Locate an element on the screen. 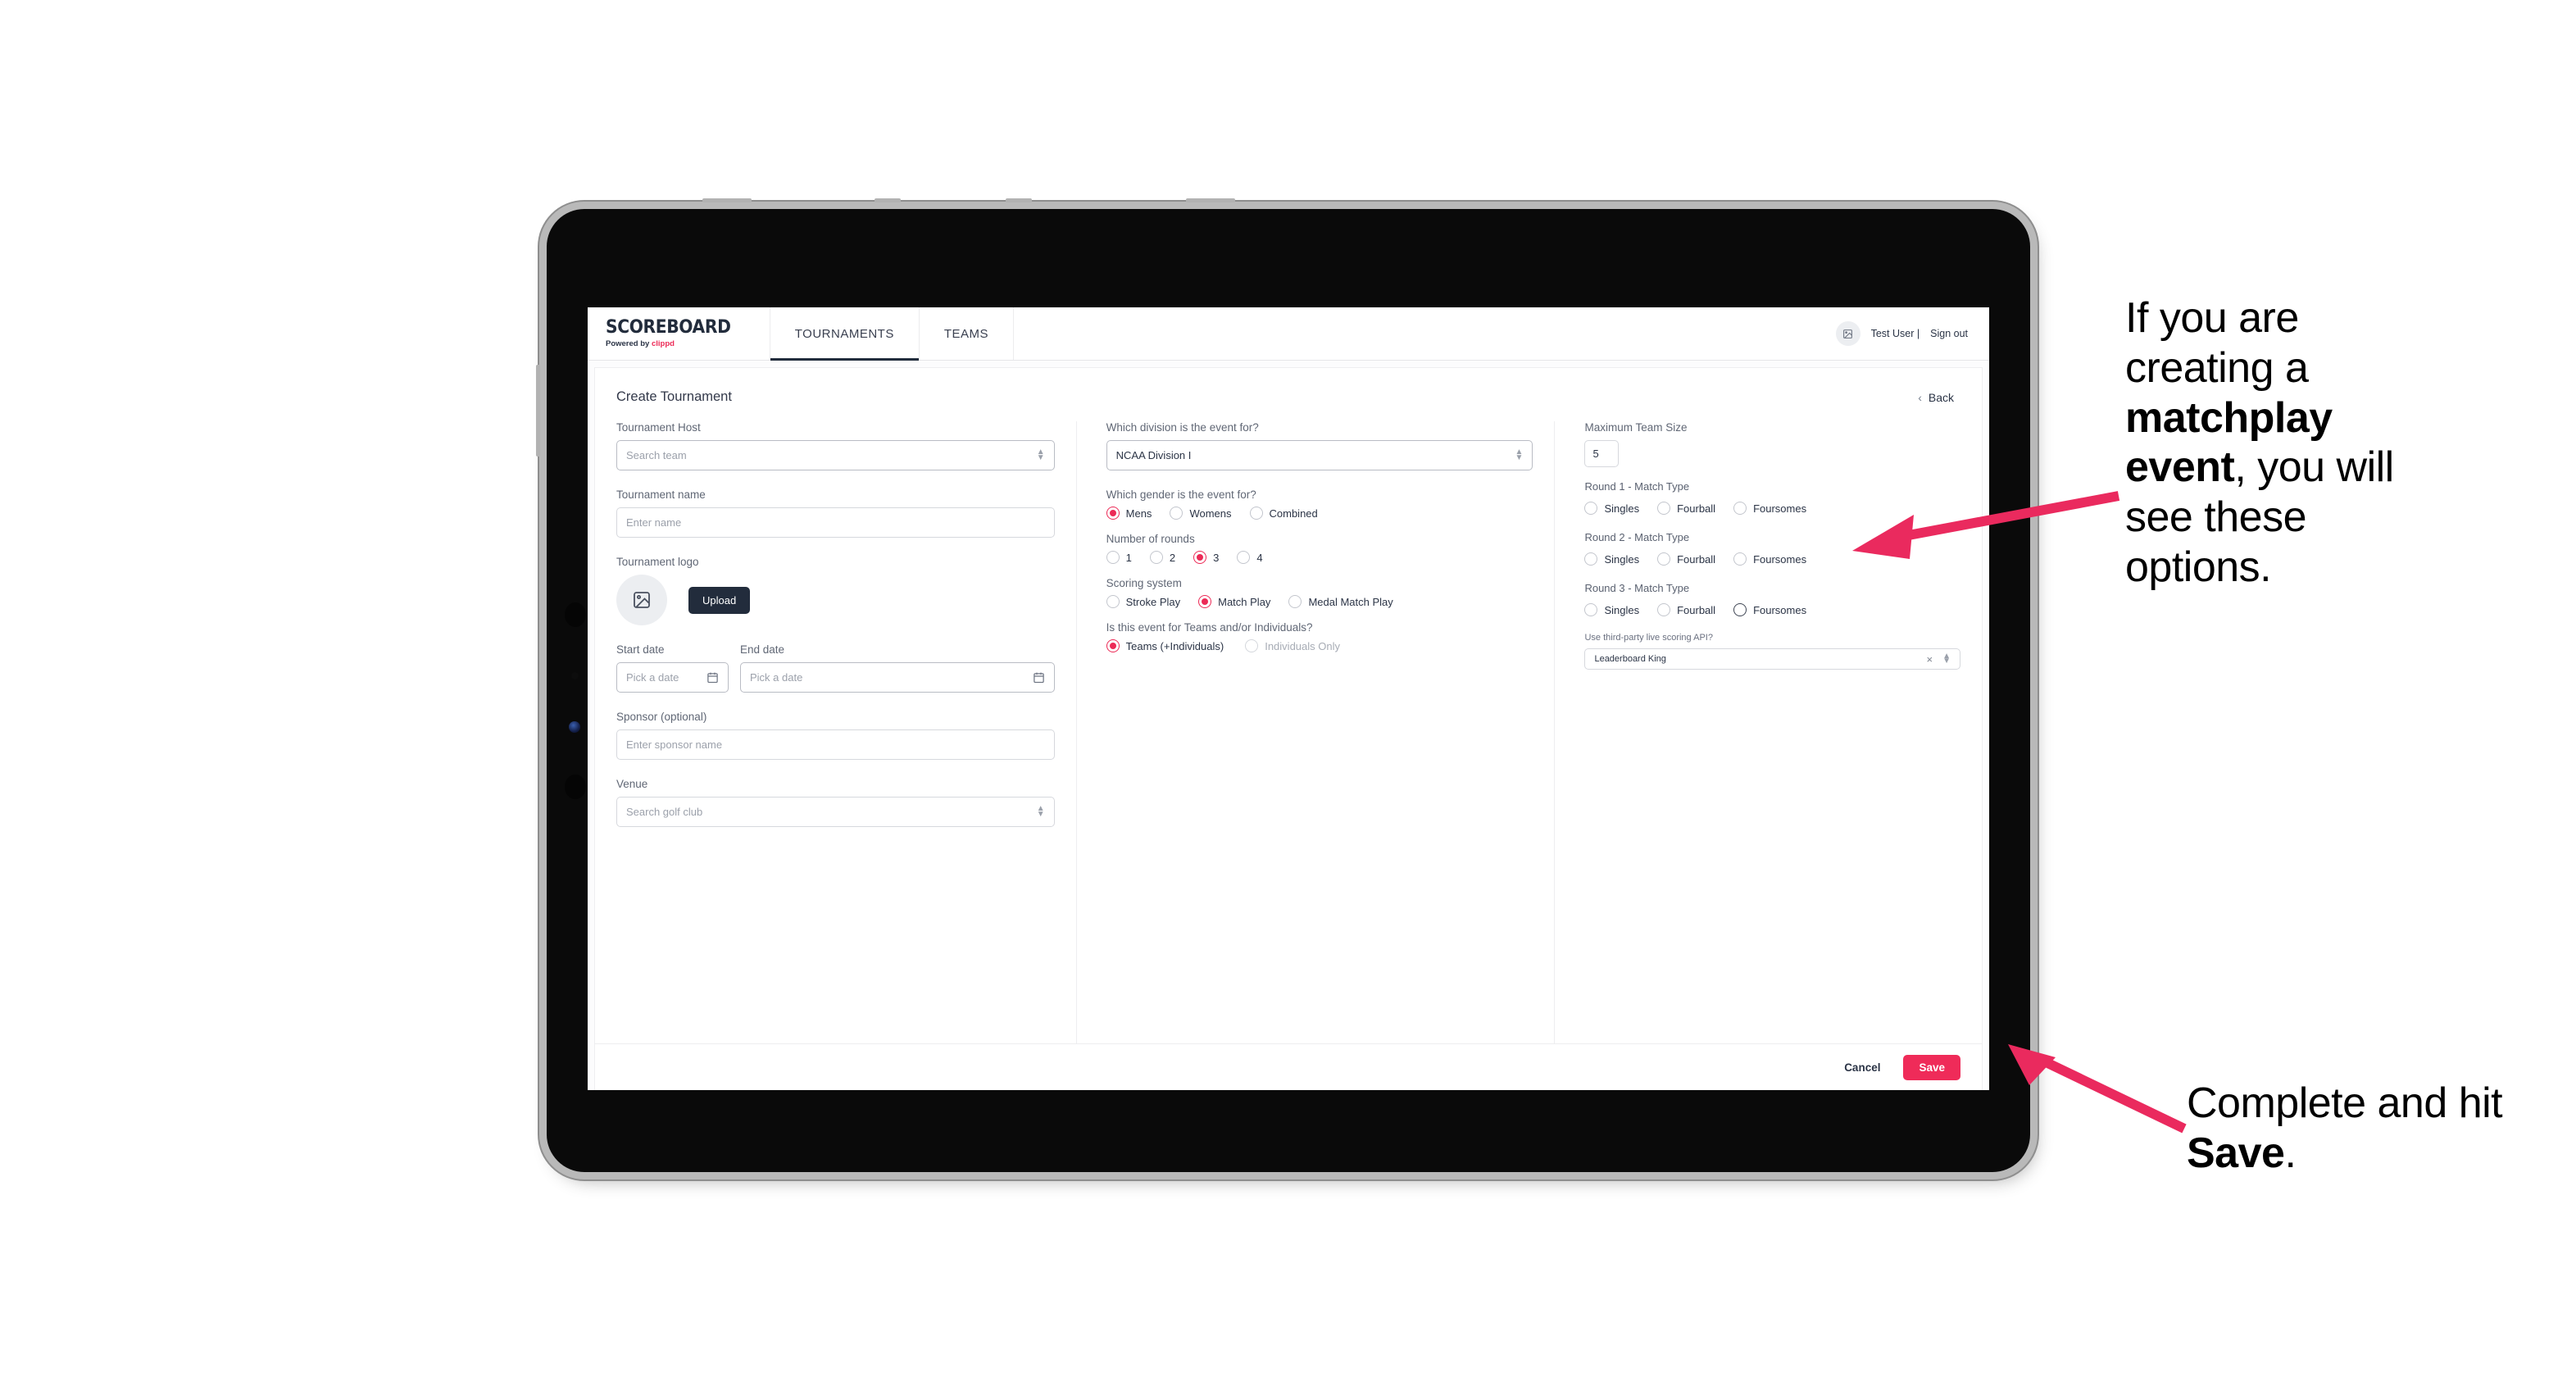 Image resolution: width=2576 pixels, height=1386 pixels. teams-radio-group: Teams (+Individuals) Individuals Only is located at coordinates (1319, 645).